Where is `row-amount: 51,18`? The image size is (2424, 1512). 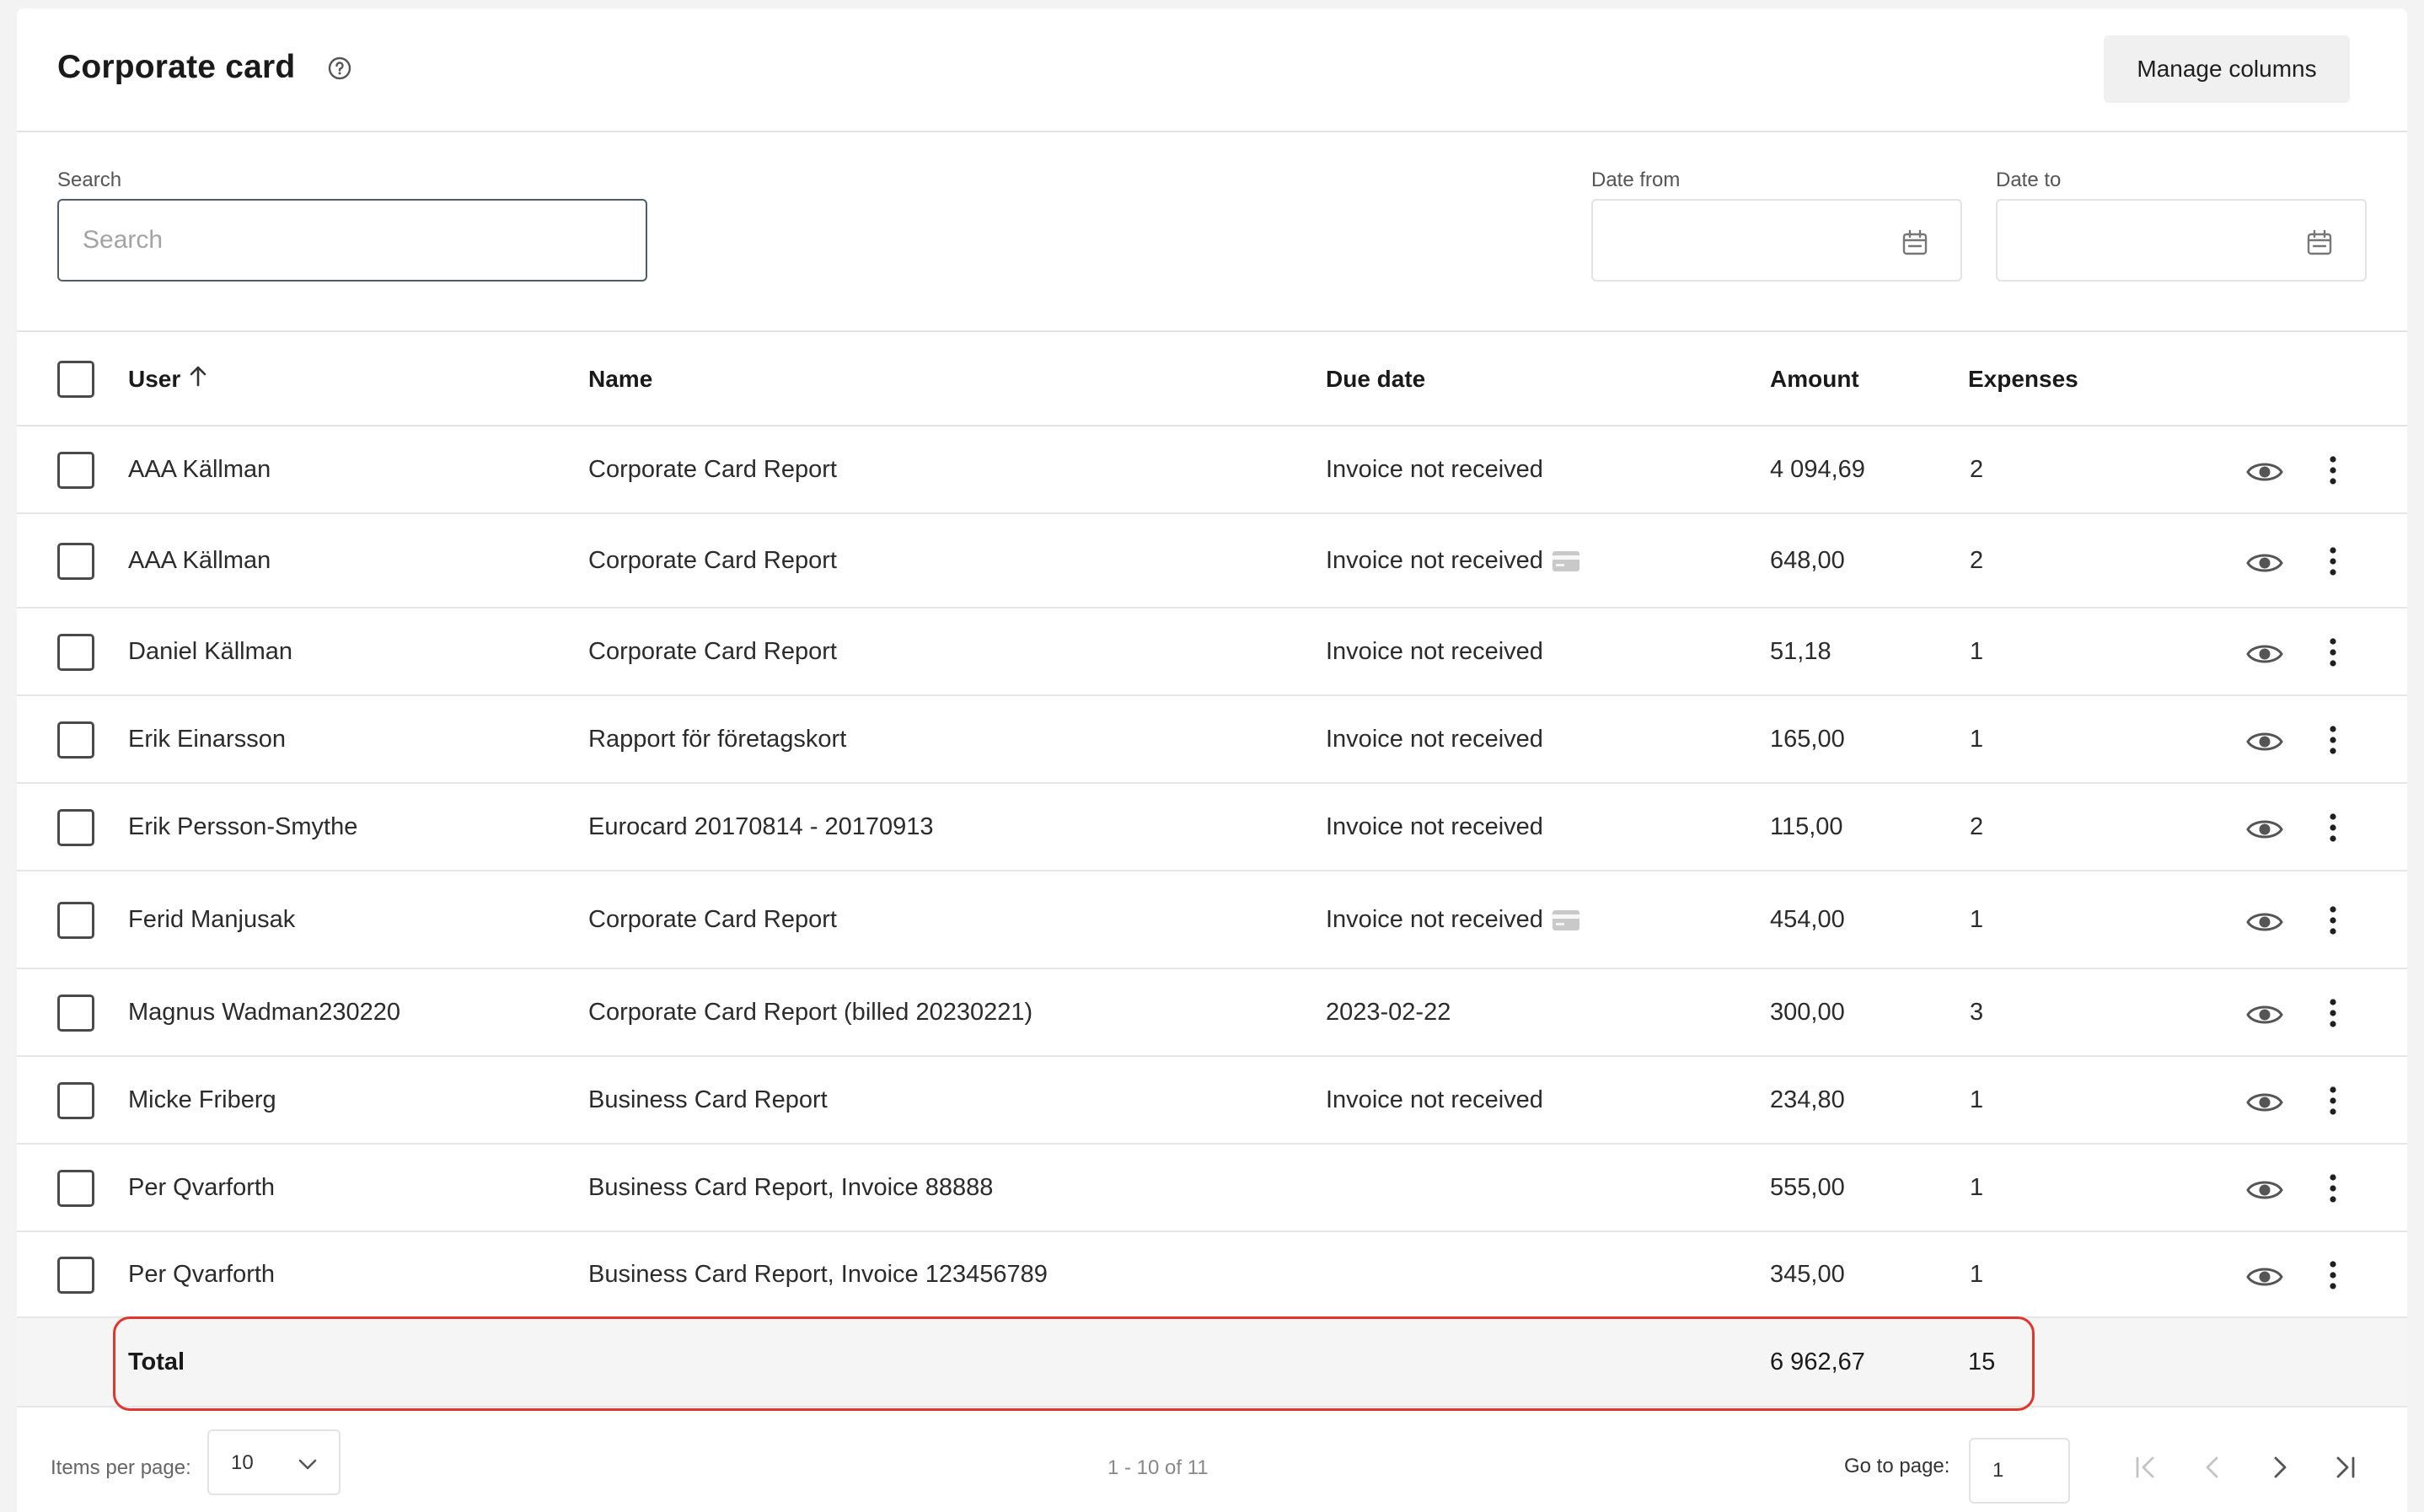 row-amount: 51,18 is located at coordinates (1801, 651).